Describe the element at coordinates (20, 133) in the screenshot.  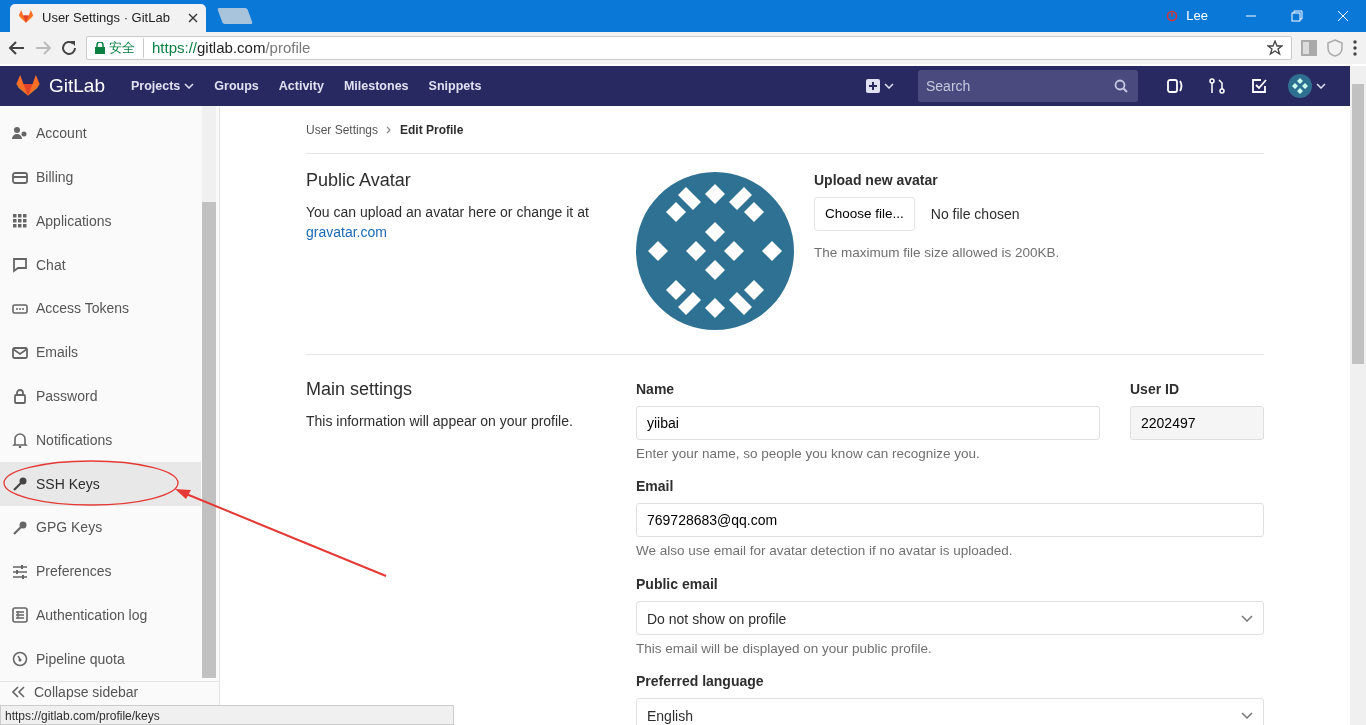
I see `people-icon` at that location.